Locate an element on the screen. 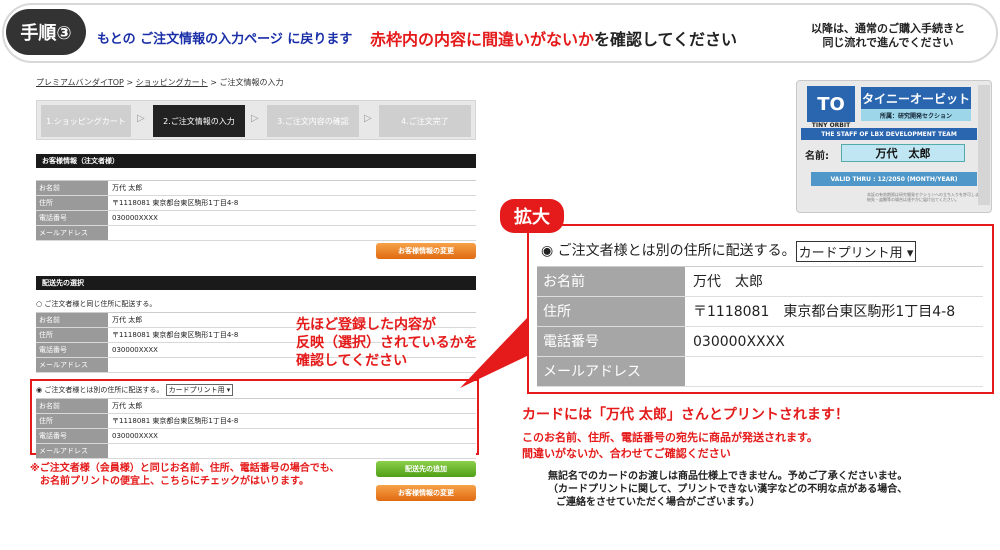 The width and height of the screenshot is (1000, 550). after-instruction: 以降は、通常のご購入手続きと 同じ流れで進んでください is located at coordinates (888, 36).